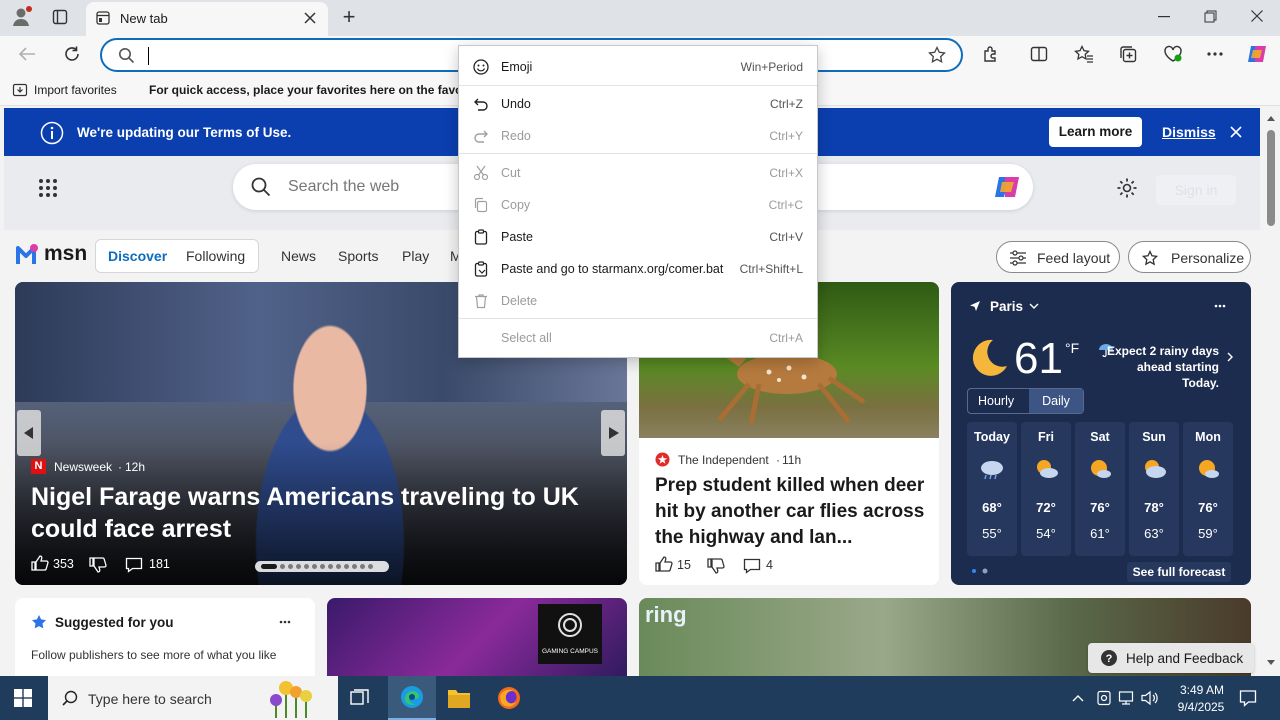  I want to click on task-view-icon, so click(360, 698).